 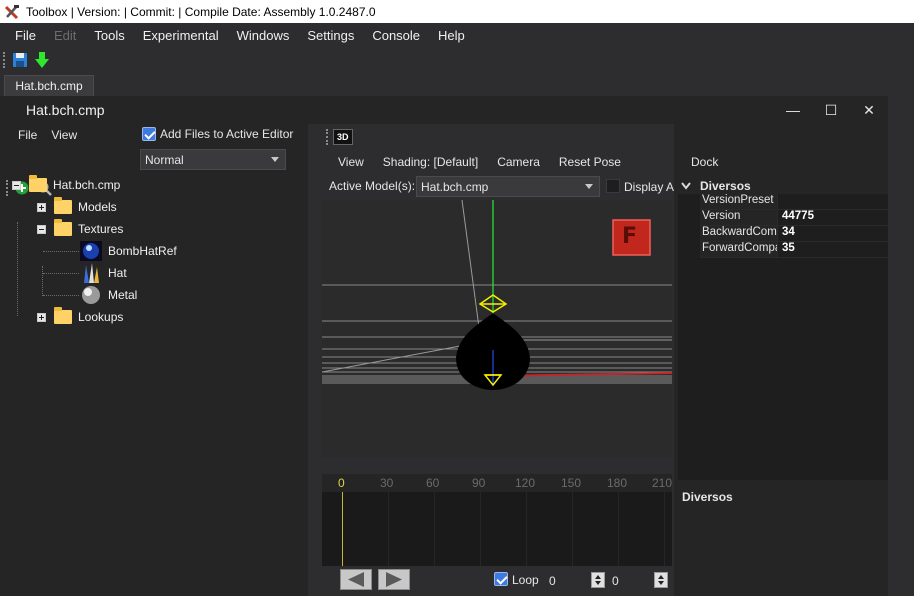 What do you see at coordinates (455, 186) in the screenshot?
I see `active-model-value: Hat.bch.cmp` at bounding box center [455, 186].